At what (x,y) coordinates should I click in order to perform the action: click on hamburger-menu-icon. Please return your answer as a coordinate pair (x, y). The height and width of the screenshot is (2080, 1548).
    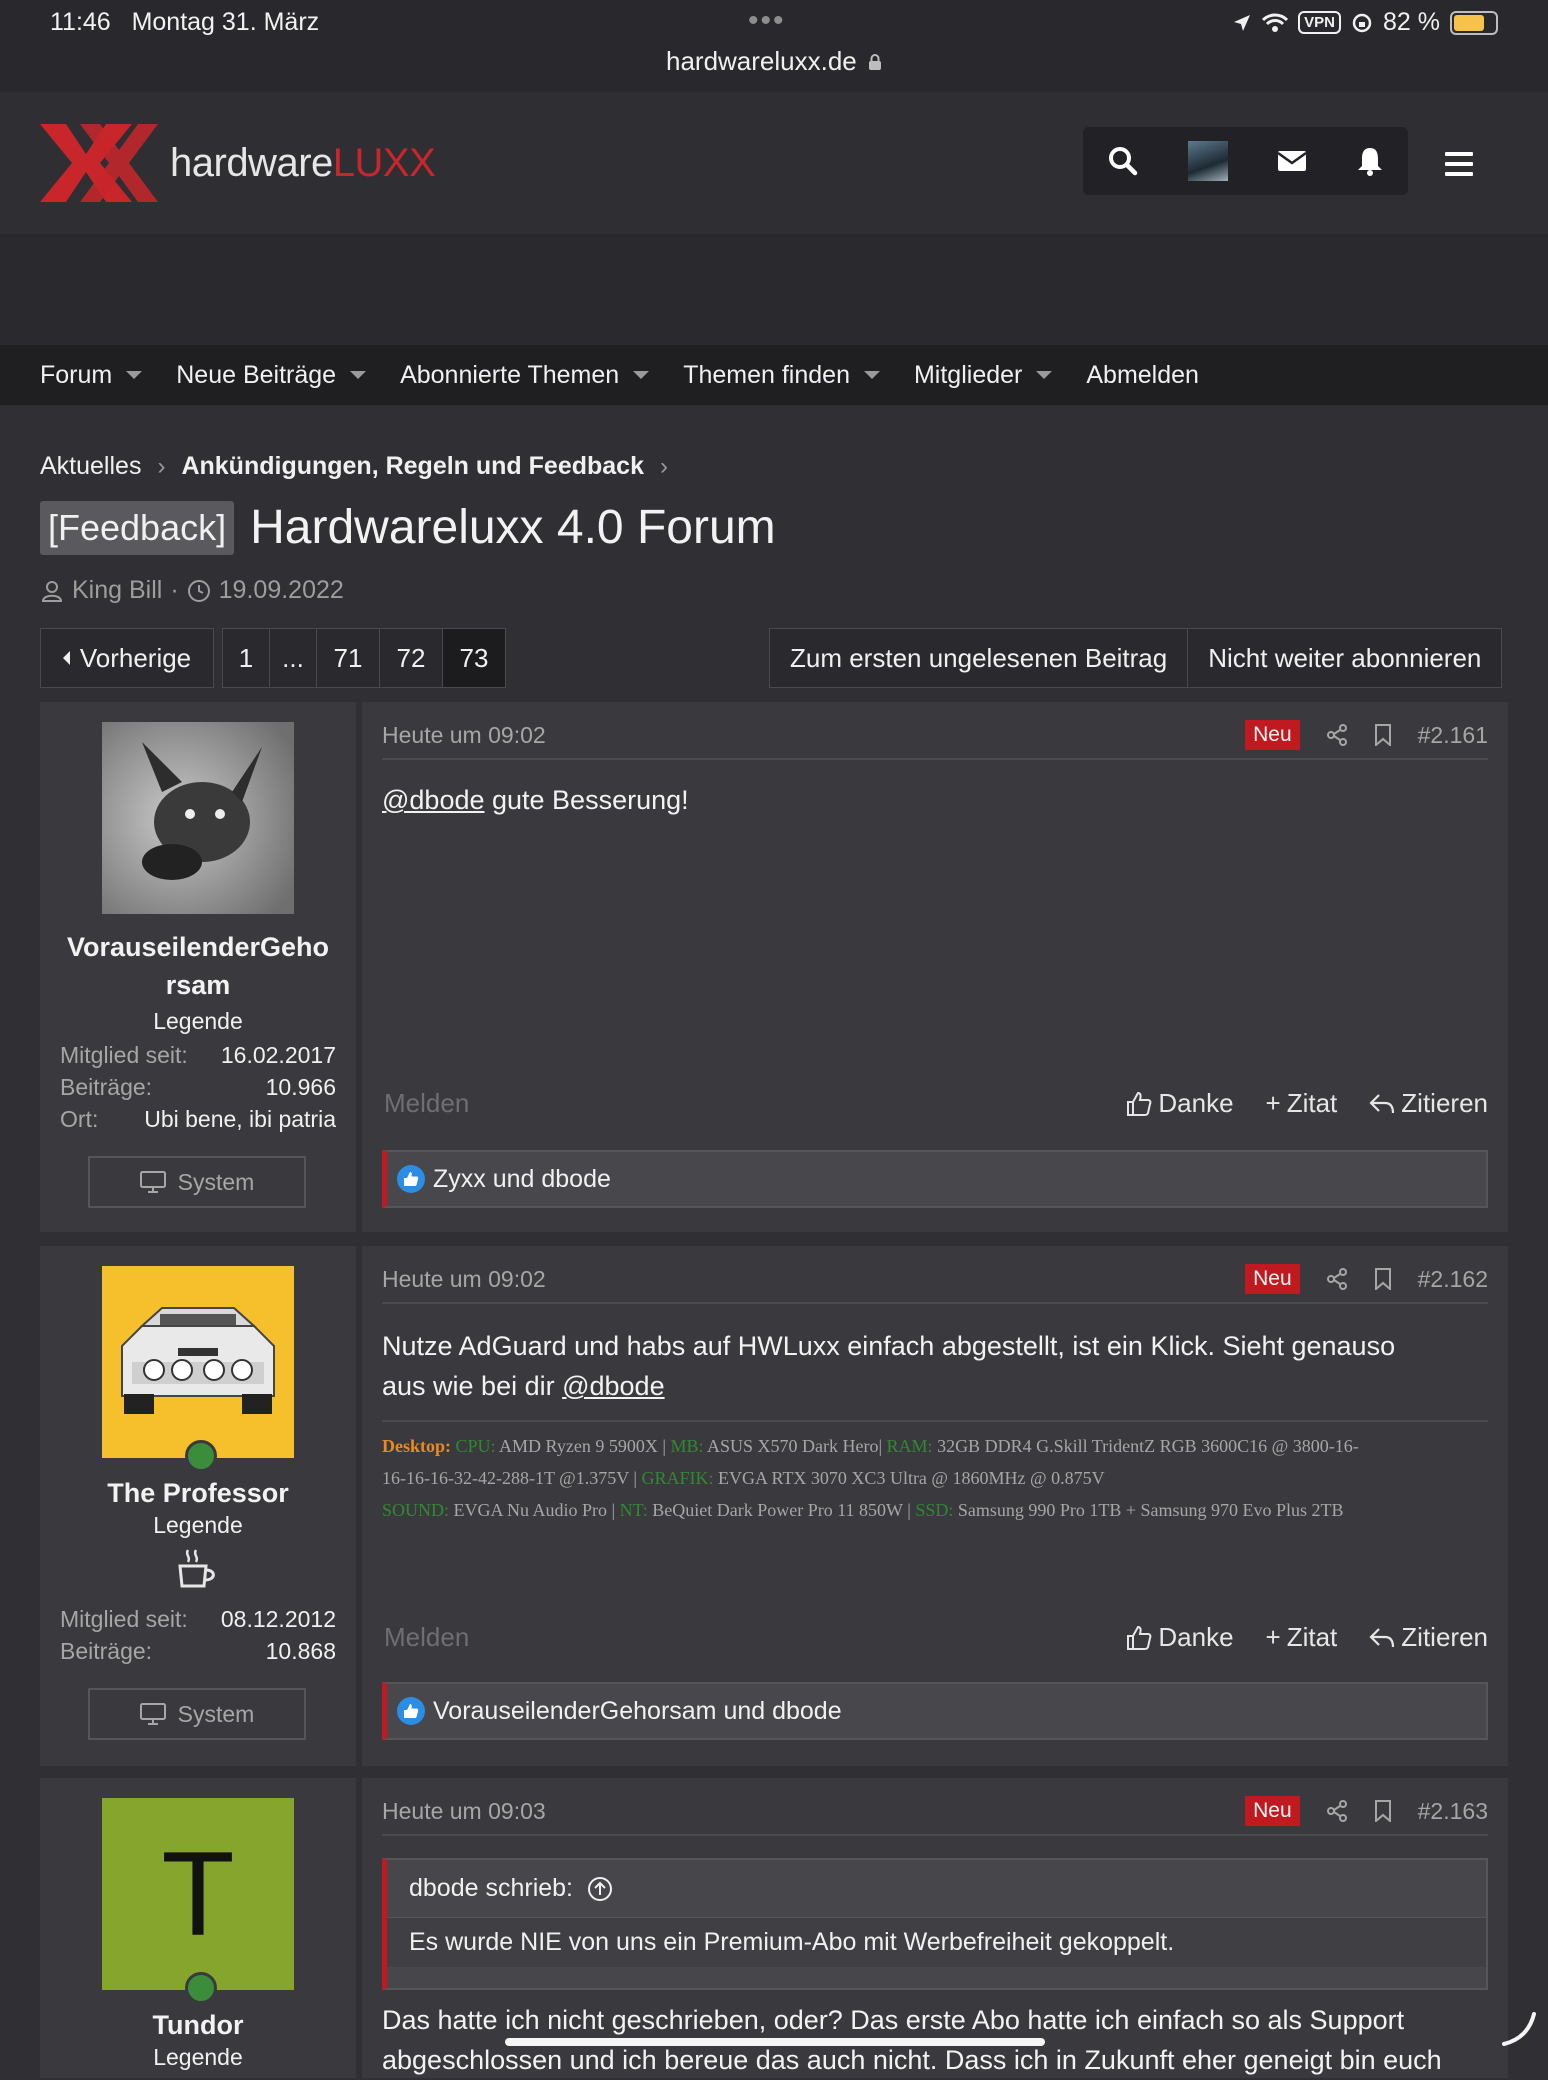
    Looking at the image, I should click on (1460, 164).